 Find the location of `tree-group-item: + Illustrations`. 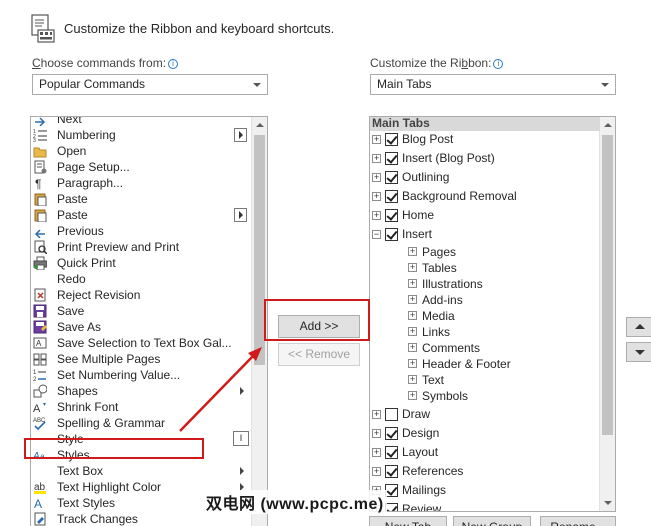

tree-group-item: + Illustrations is located at coordinates (484, 284).